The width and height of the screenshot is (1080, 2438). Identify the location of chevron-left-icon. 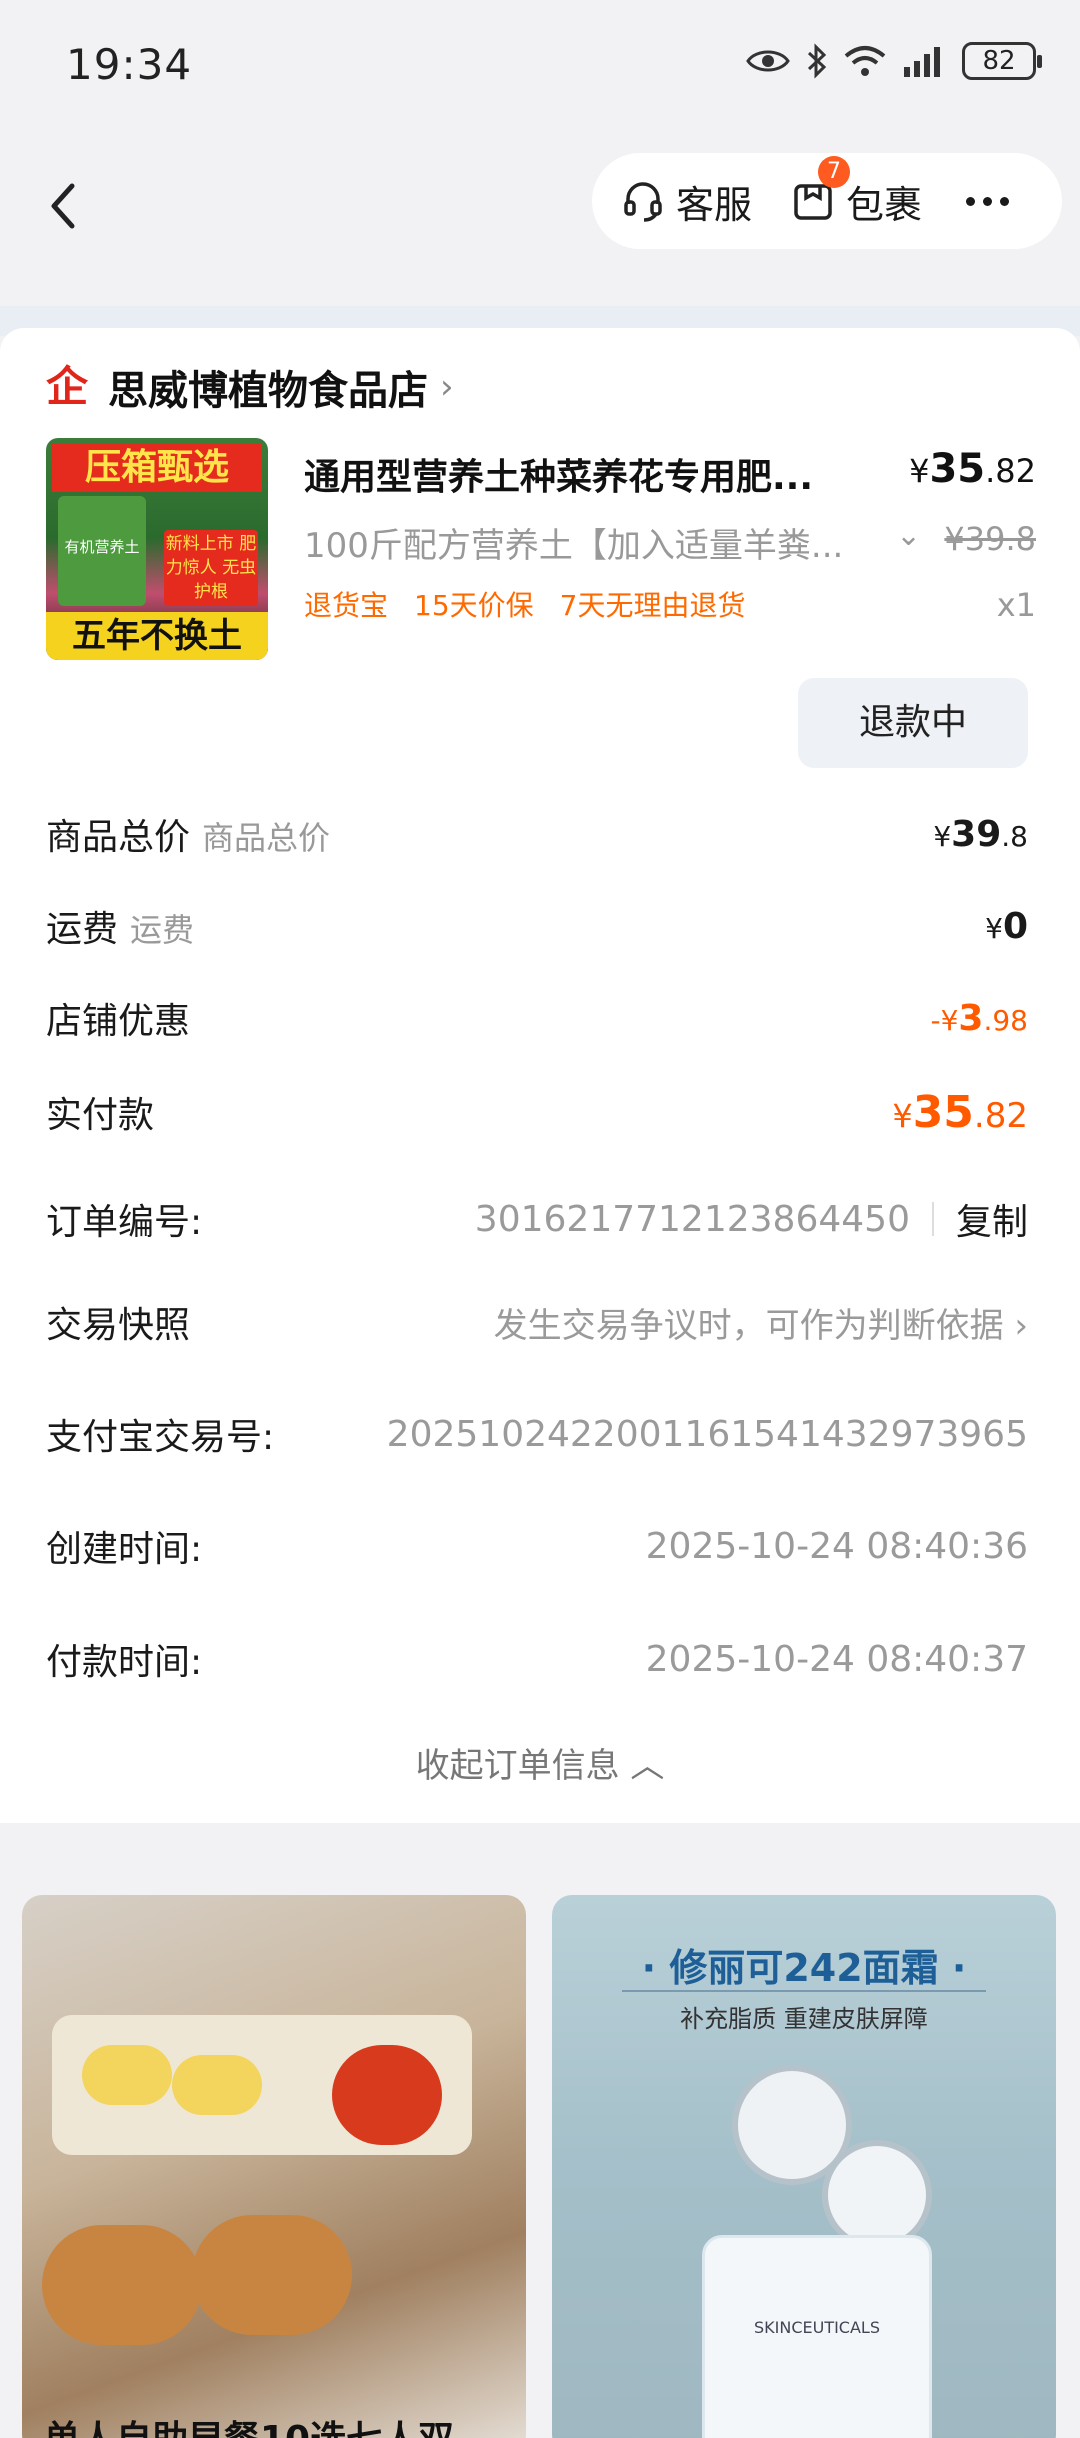
(63, 206).